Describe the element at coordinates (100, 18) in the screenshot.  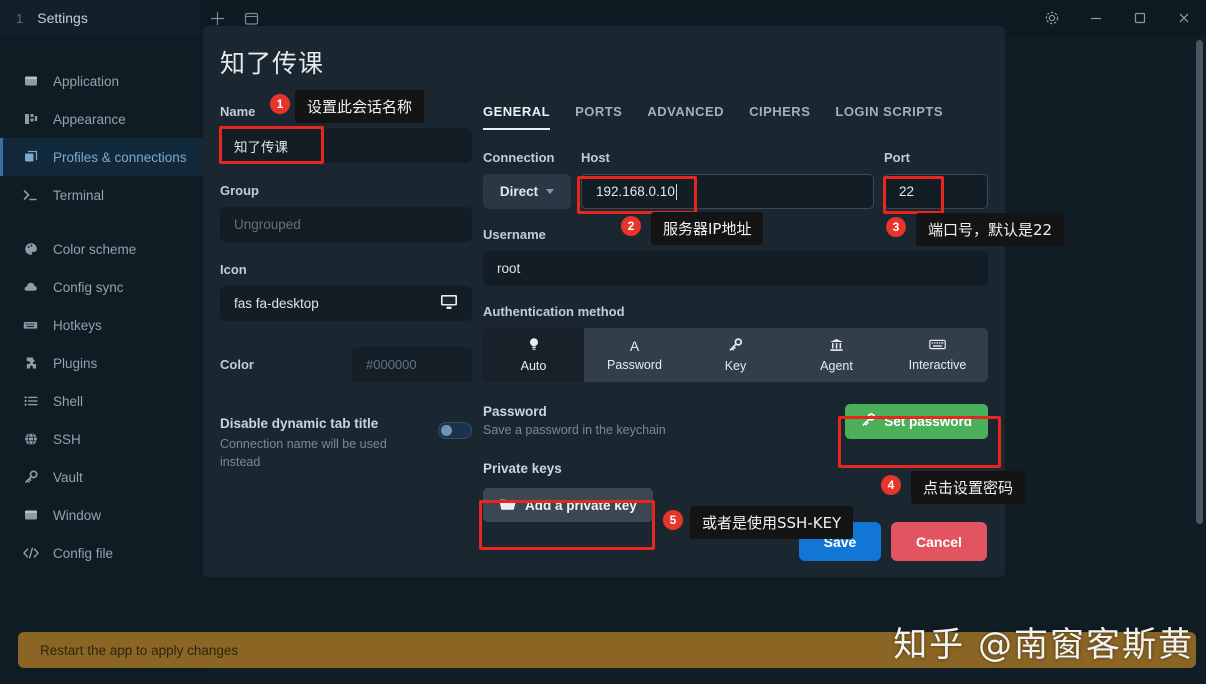
I see `tab-settings: 1 Settings` at that location.